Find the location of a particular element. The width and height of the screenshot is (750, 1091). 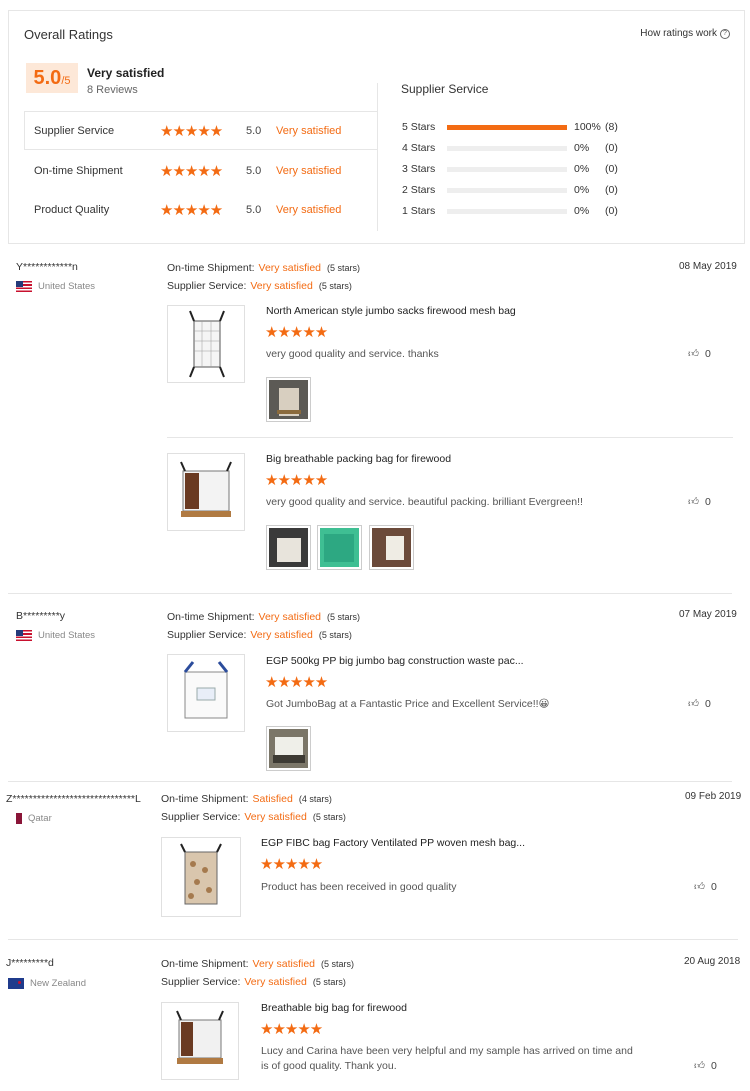

us-flag-icon is located at coordinates (24, 286).